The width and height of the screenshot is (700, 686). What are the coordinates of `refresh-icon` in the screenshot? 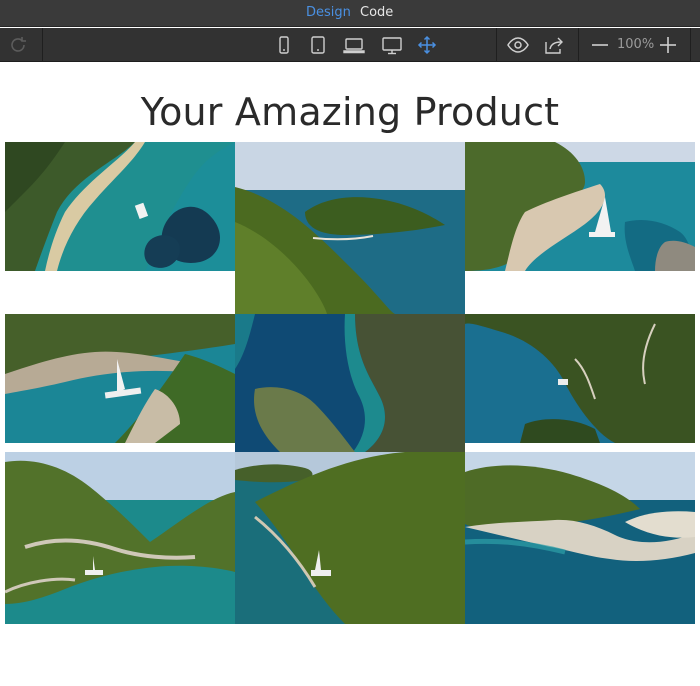 It's located at (18, 44).